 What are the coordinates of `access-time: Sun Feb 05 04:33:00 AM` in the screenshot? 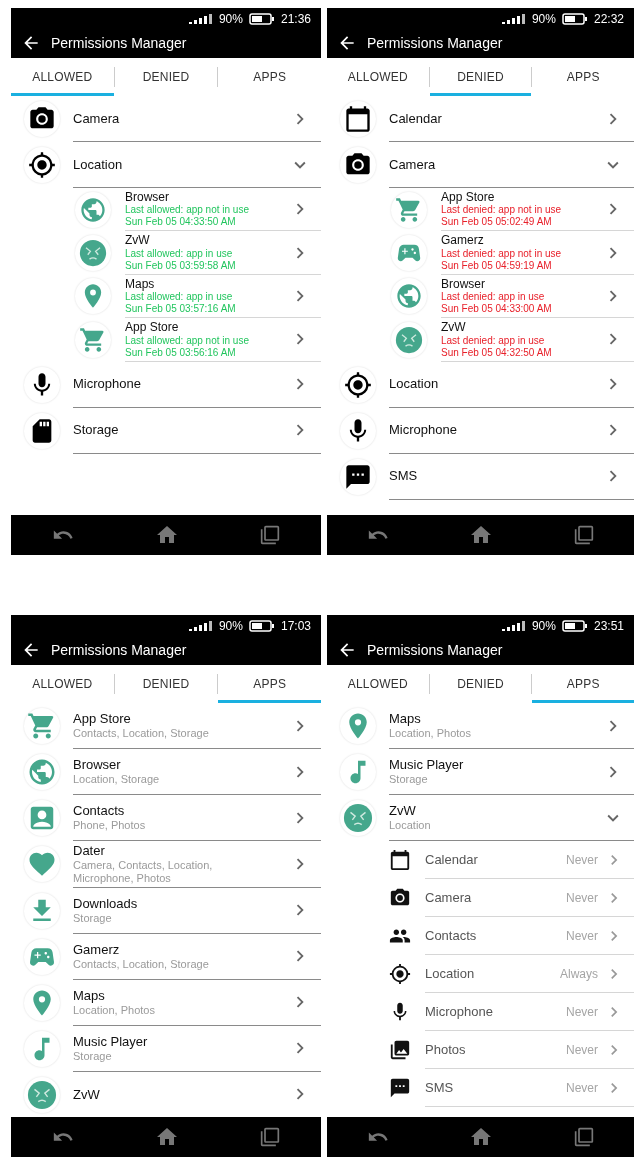 It's located at (497, 309).